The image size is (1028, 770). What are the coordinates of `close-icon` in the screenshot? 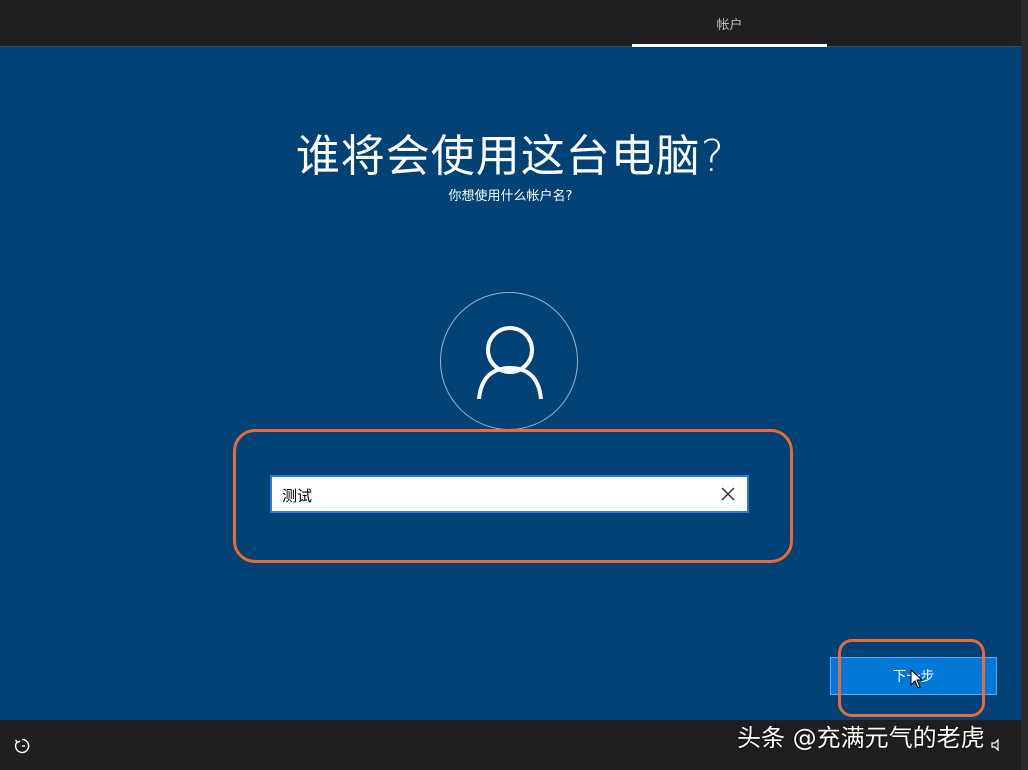 It's located at (728, 494).